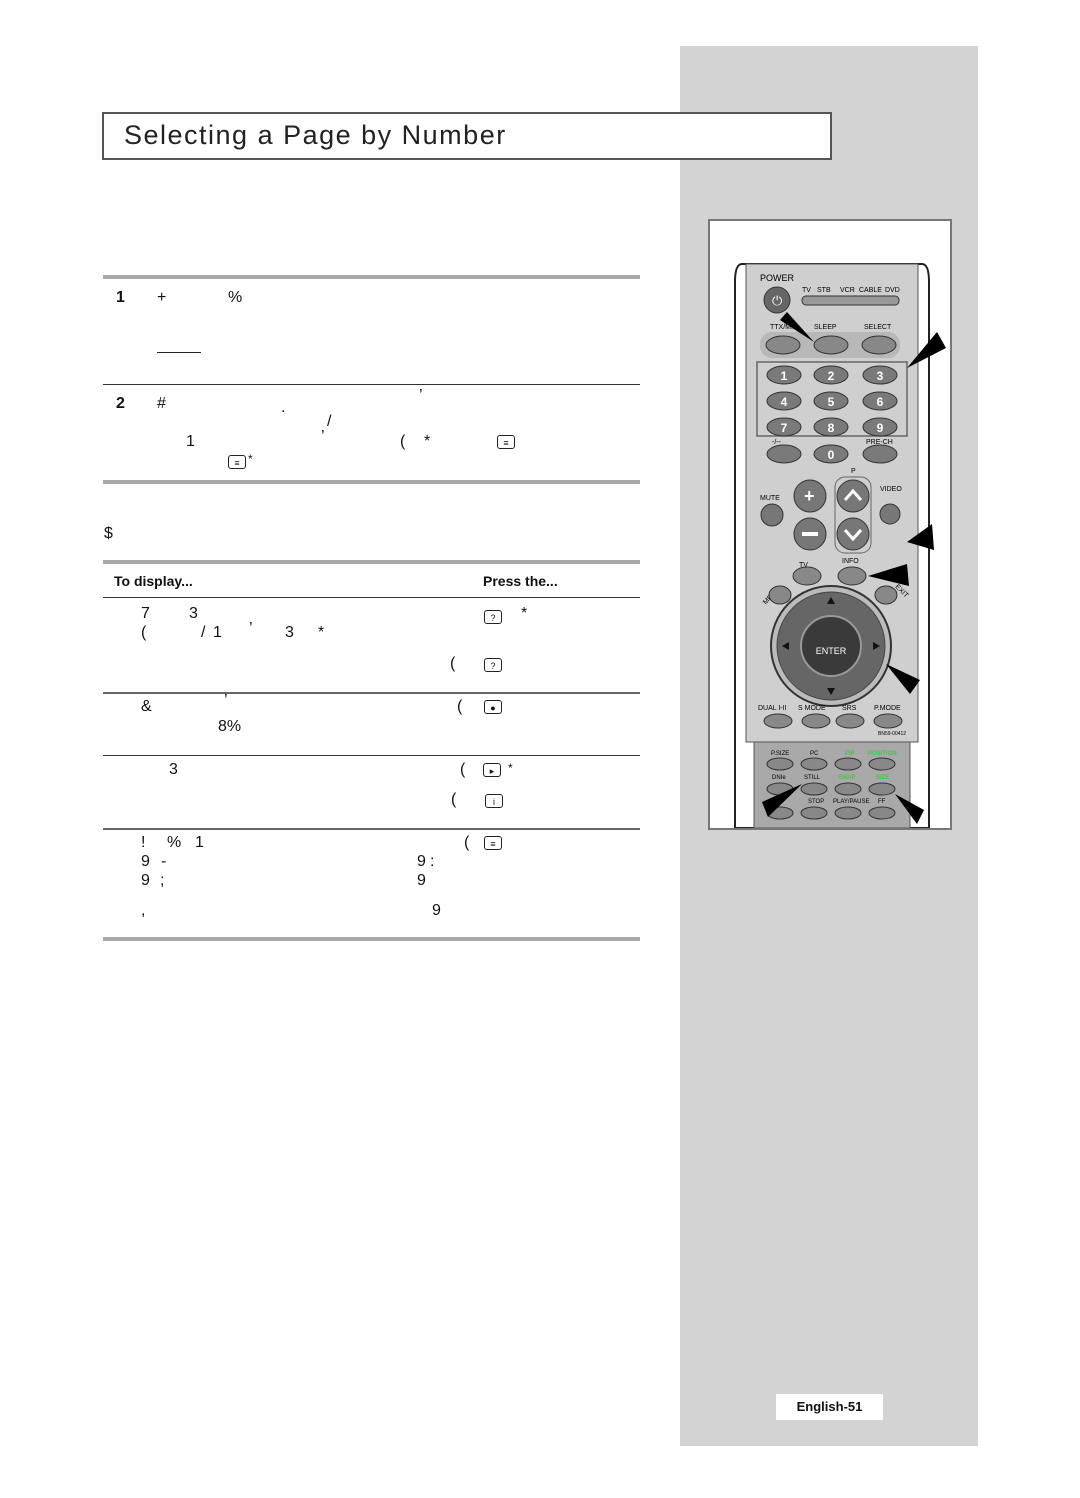  What do you see at coordinates (831, 651) in the screenshot?
I see `enter-label: ENTER` at bounding box center [831, 651].